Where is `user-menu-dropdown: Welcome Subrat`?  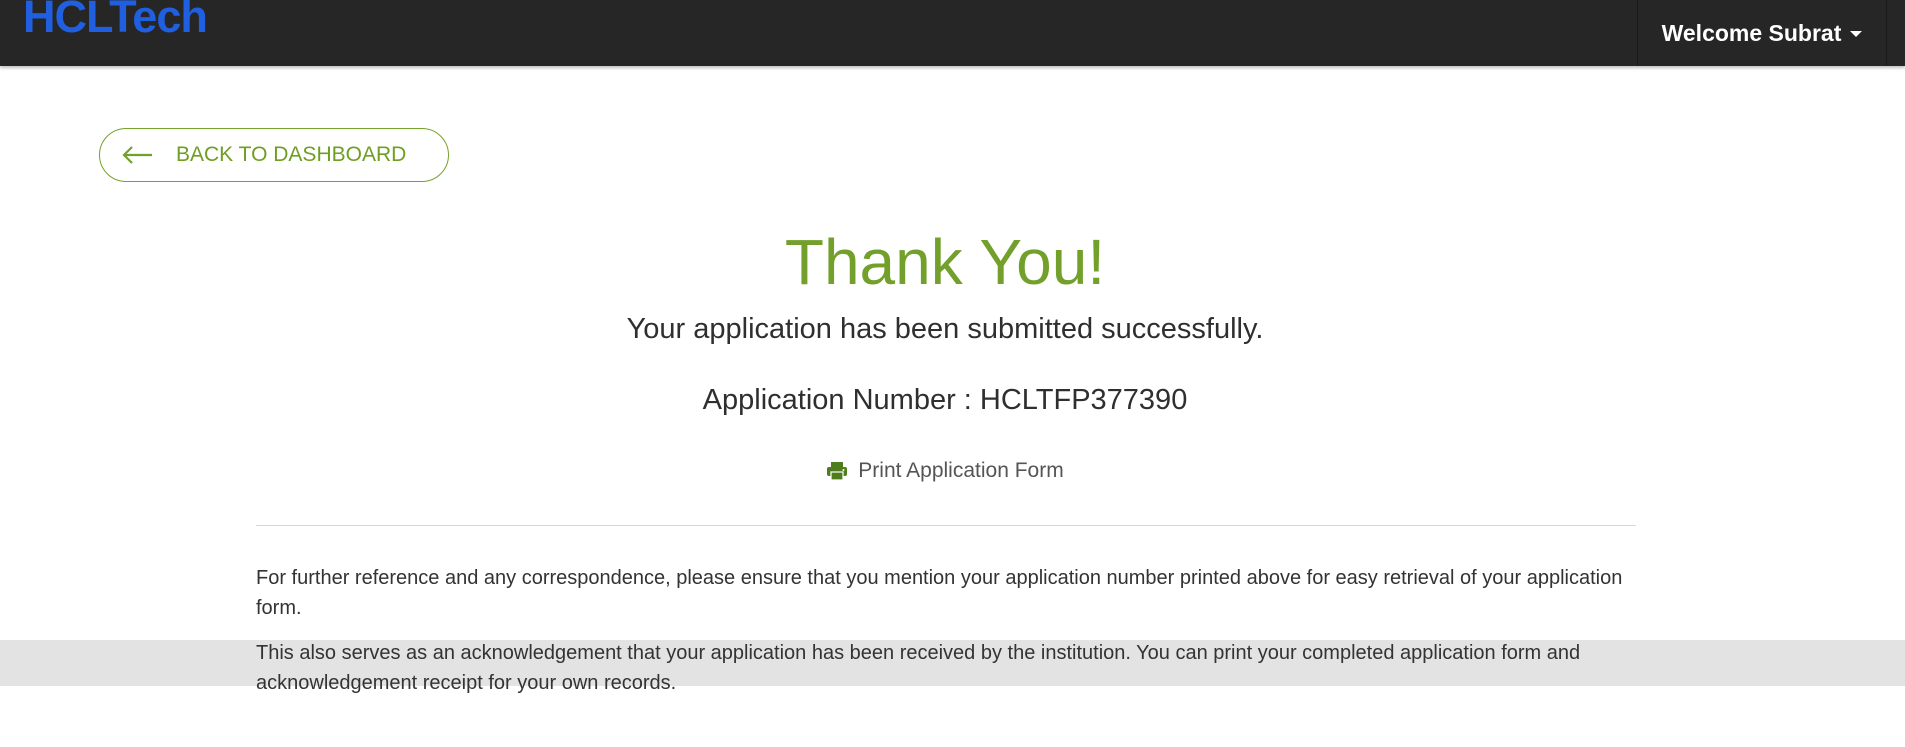 user-menu-dropdown: Welcome Subrat is located at coordinates (1762, 33).